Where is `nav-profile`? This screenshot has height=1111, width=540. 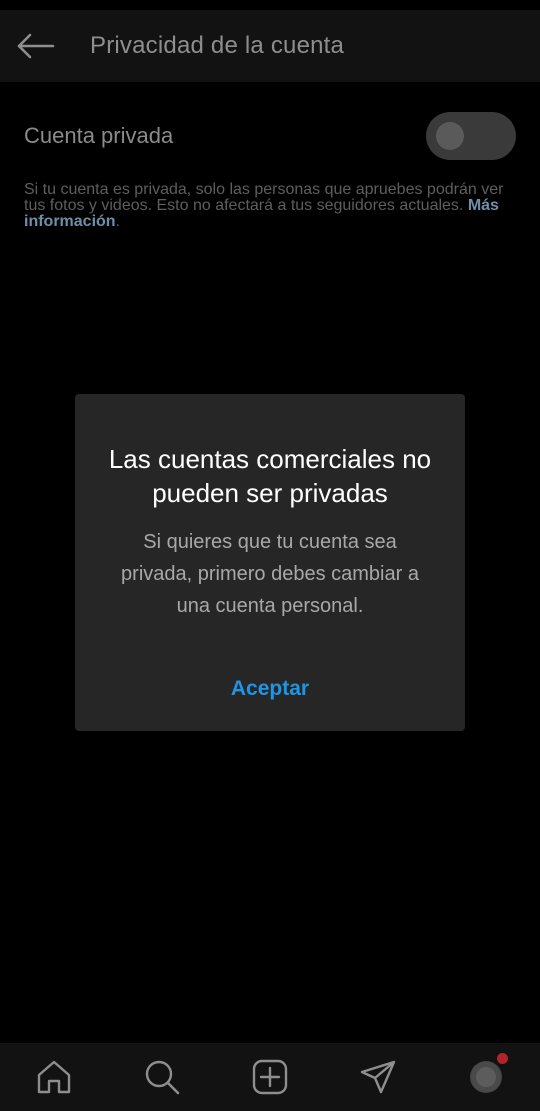
nav-profile is located at coordinates (486, 1077).